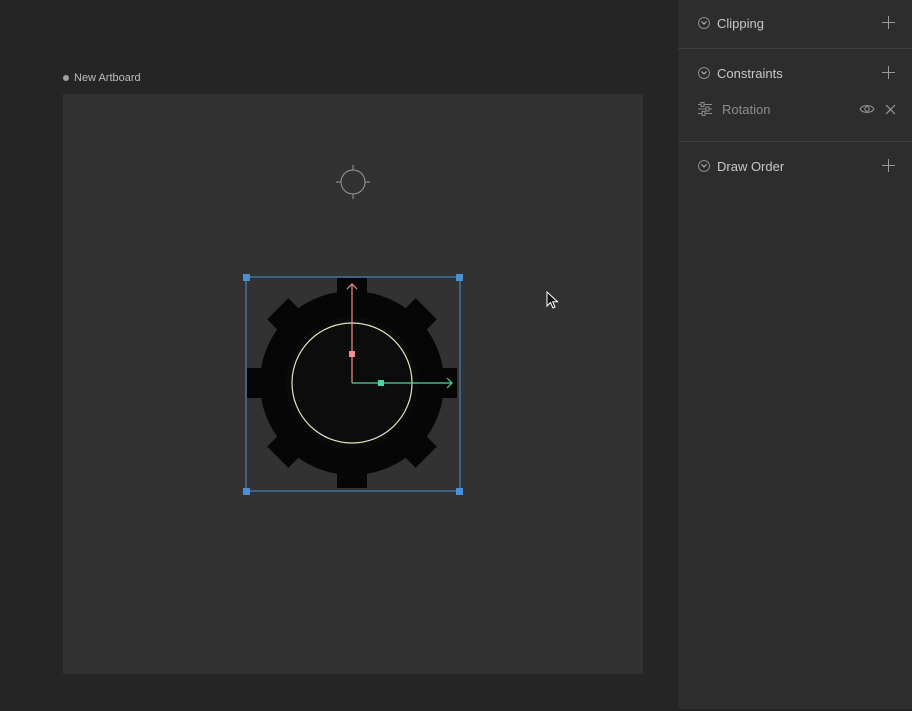  What do you see at coordinates (799, 23) in the screenshot?
I see `clipping-title: Clipping` at bounding box center [799, 23].